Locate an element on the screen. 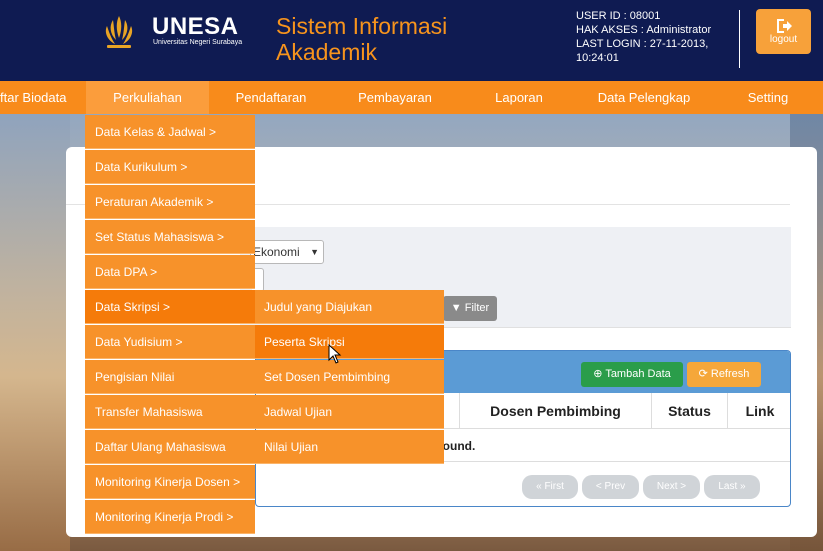 This screenshot has width=823, height=551. menu-data-dpa: Data DPA > is located at coordinates (170, 272).